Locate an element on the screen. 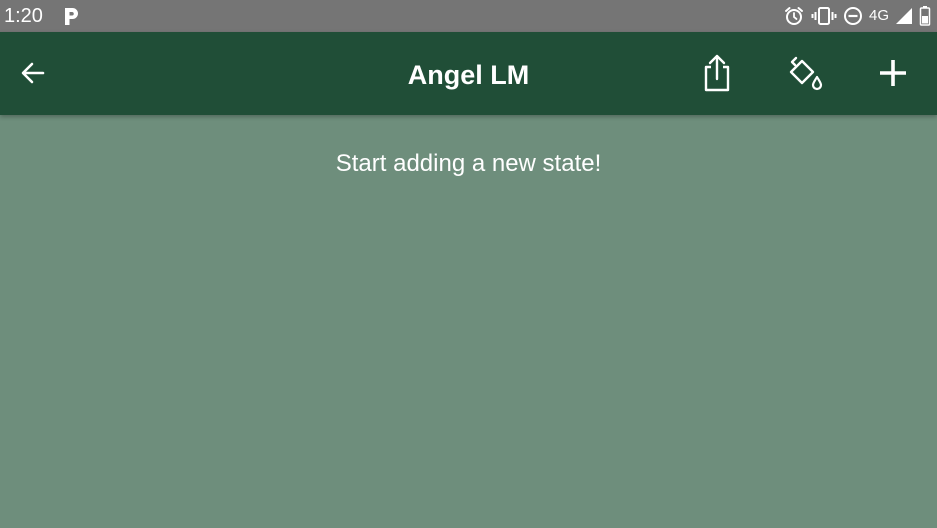 This screenshot has width=937, height=528. paint-bucket-icon is located at coordinates (806, 74).